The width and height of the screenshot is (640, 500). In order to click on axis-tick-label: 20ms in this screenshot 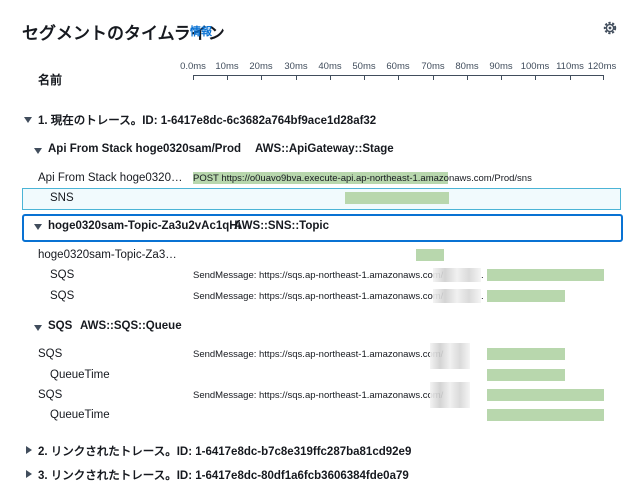, I will do `click(261, 66)`.